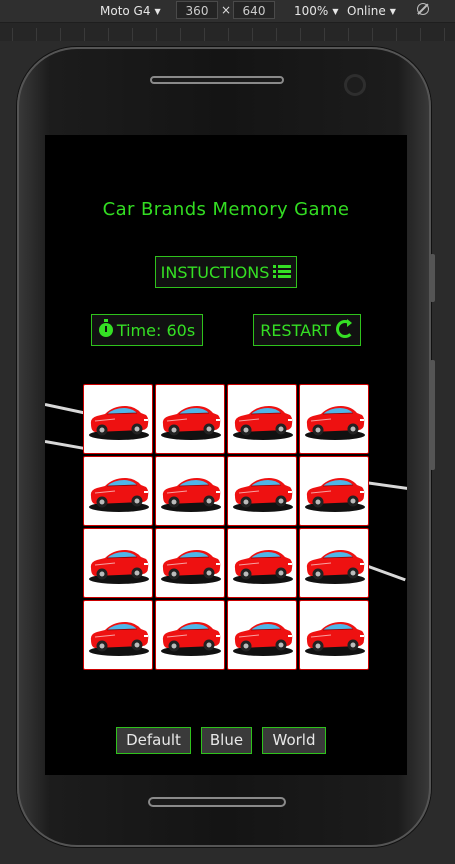  Describe the element at coordinates (432, 278) in the screenshot. I see `volume-button` at that location.